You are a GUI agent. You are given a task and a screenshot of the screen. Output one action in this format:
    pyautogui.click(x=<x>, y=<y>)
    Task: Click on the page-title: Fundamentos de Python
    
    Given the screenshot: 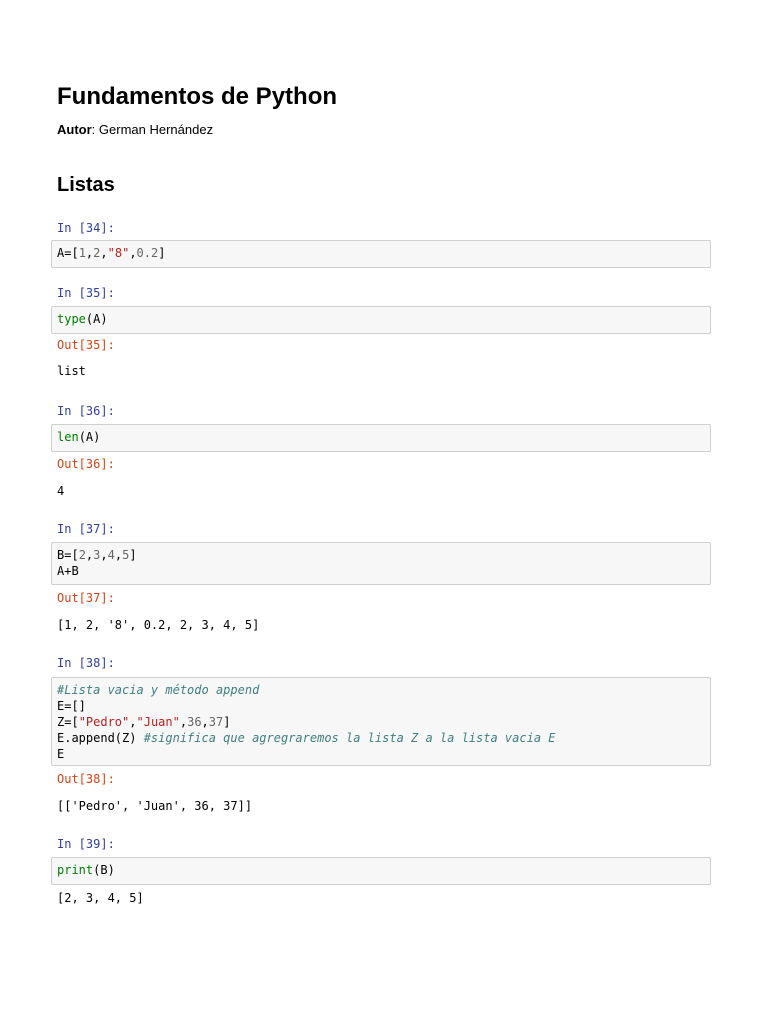 What is the action you would take?
    pyautogui.click(x=197, y=96)
    